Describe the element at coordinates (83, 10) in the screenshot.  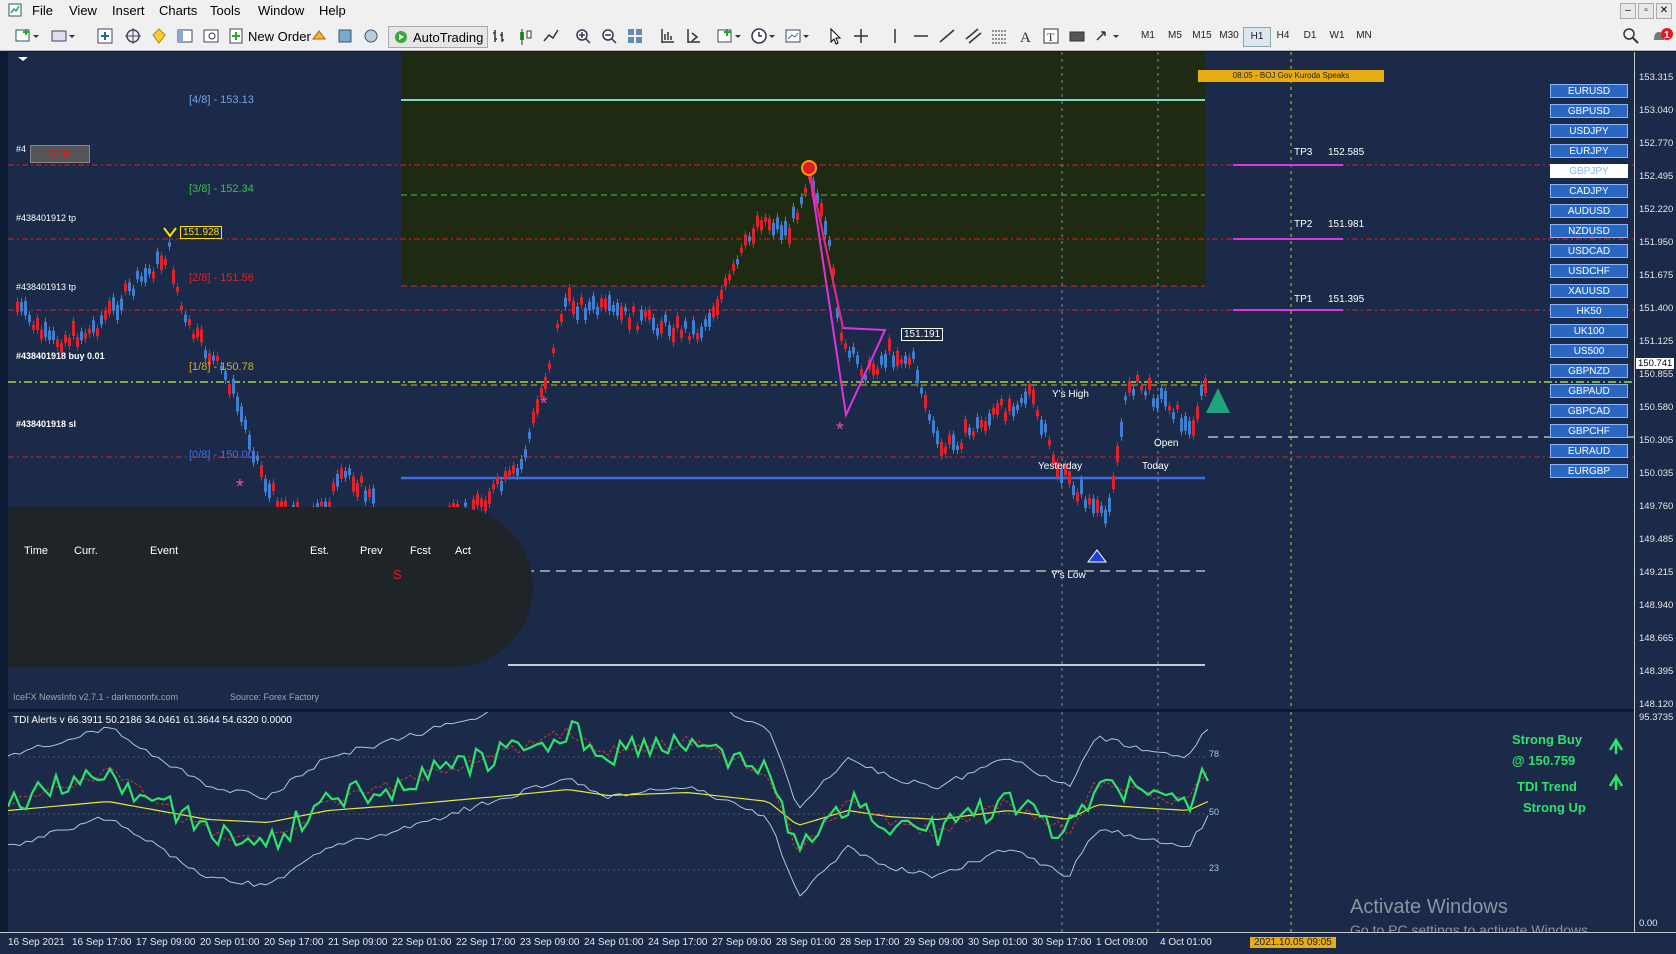
I see `menu-view: View` at that location.